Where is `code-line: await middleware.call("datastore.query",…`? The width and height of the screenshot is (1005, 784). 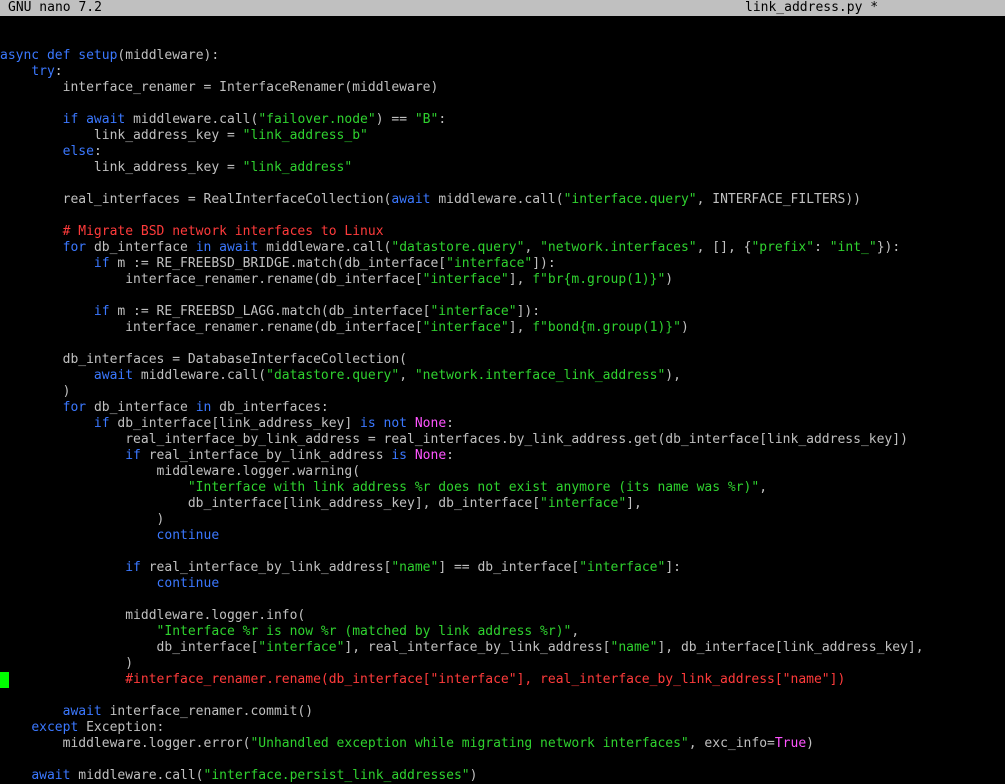
code-line: await middleware.call("datastore.query",… is located at coordinates (502, 376).